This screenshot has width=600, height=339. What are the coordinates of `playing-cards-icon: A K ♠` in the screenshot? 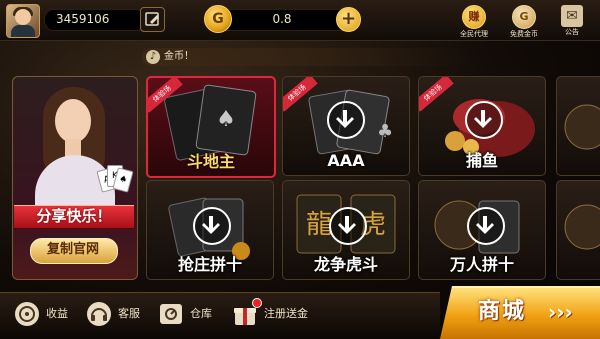 It's located at (115, 179).